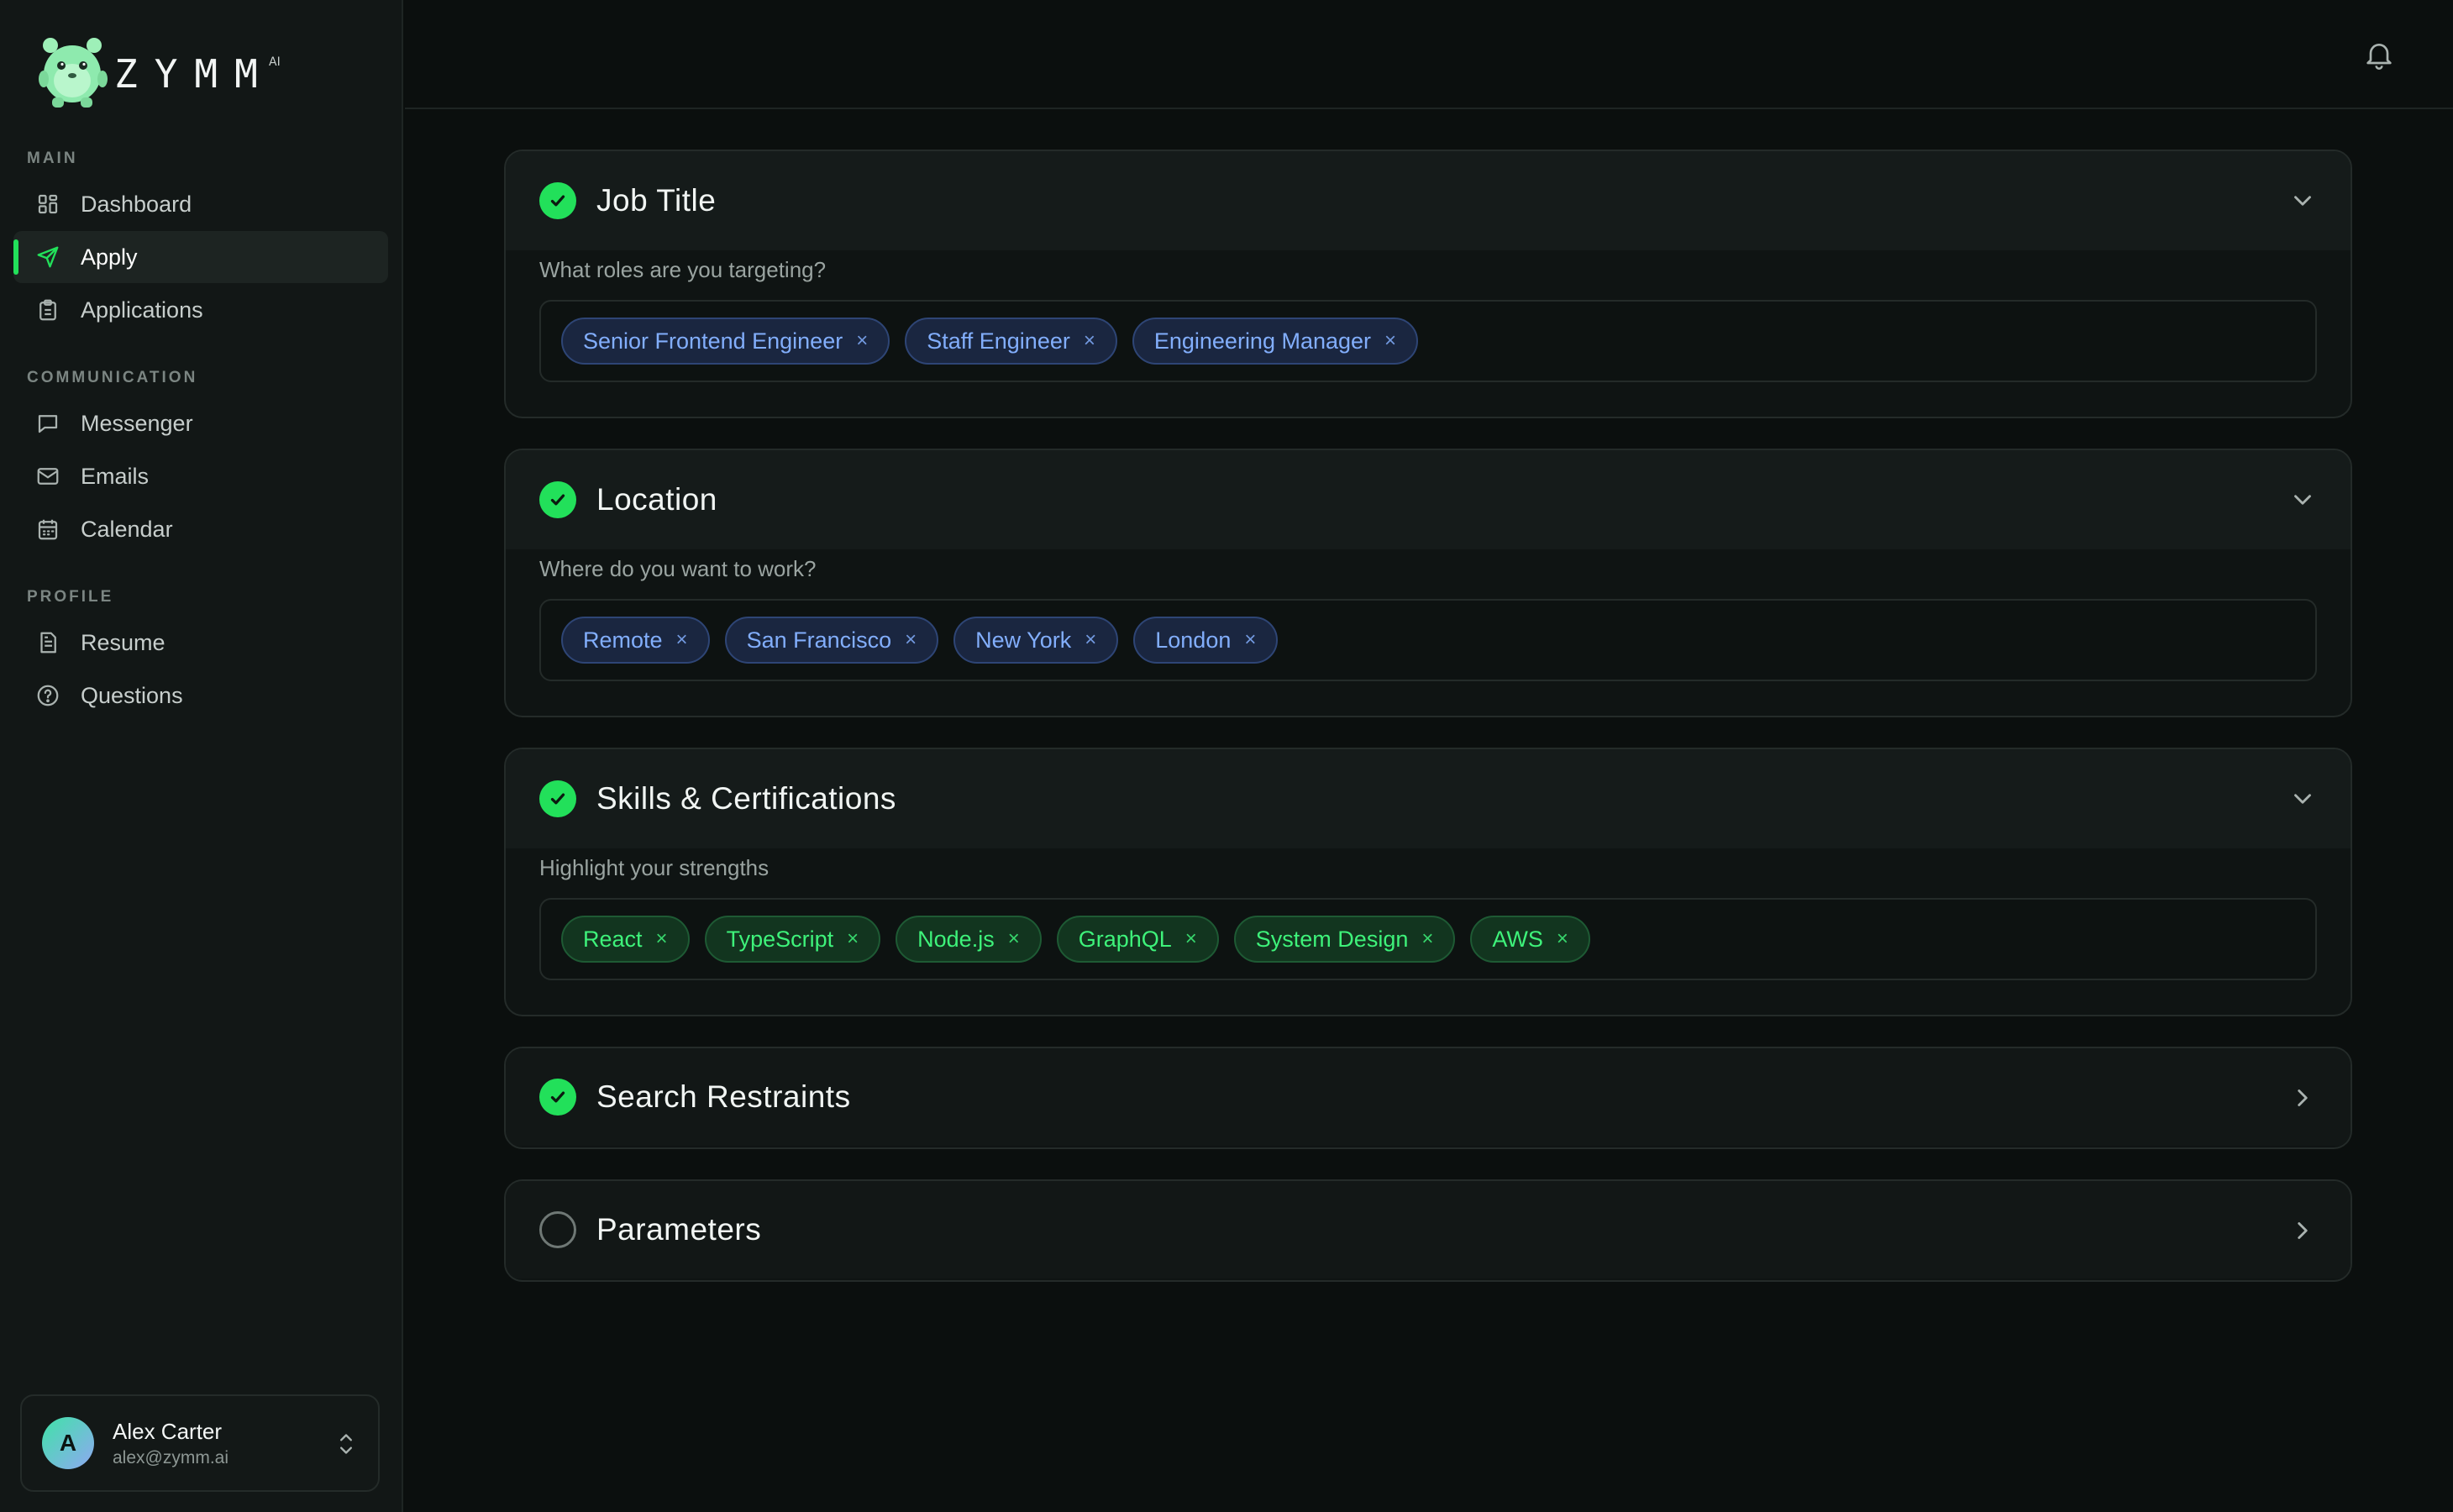 This screenshot has width=2453, height=1512. I want to click on tag-chip: System Design ×, so click(1344, 939).